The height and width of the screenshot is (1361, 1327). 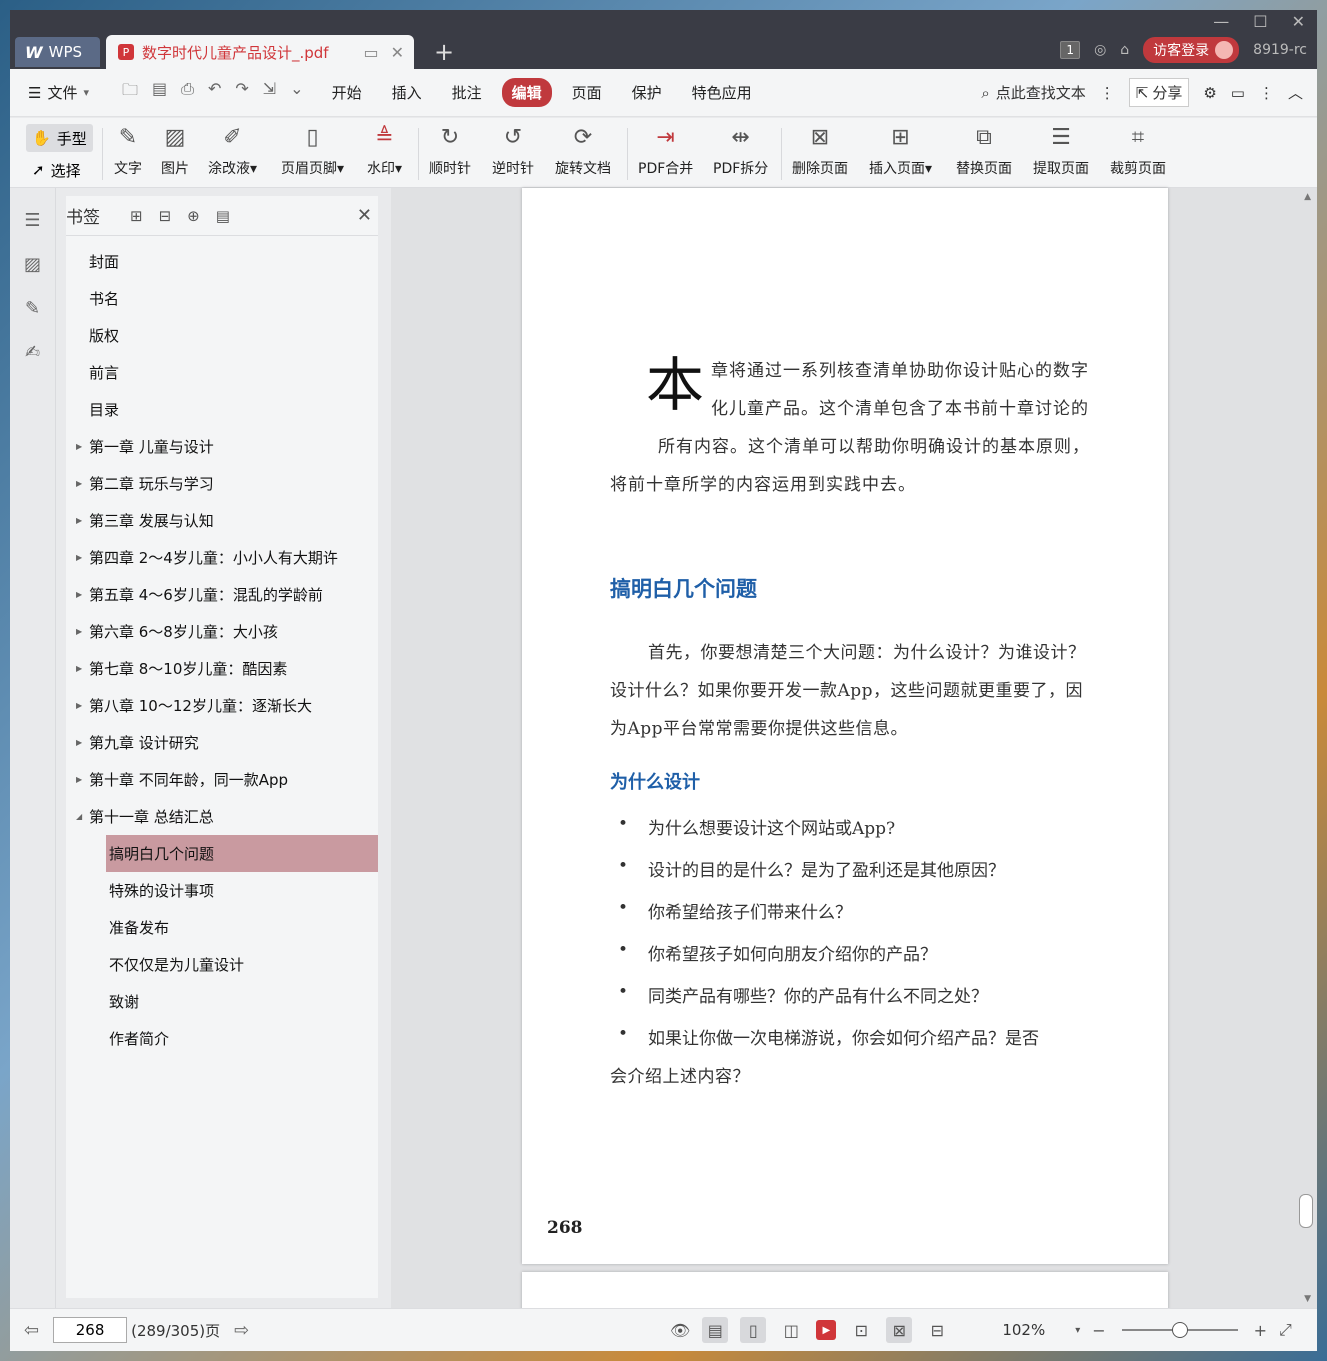 I want to click on scroll-down-icon: ▼, so click(x=1307, y=1299).